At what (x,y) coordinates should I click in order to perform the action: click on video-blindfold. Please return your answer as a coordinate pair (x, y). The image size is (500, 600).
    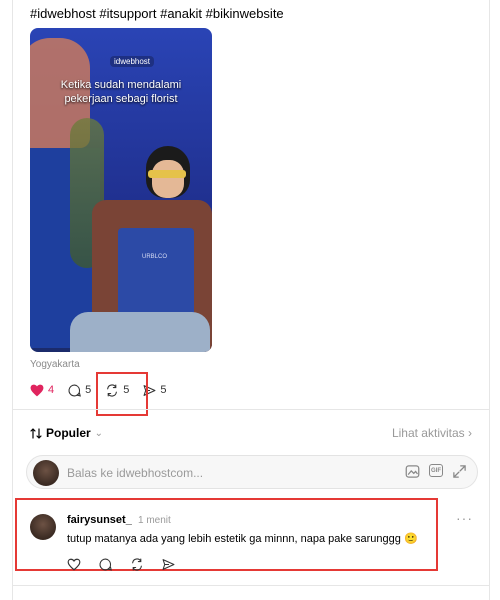
    Looking at the image, I should click on (167, 174).